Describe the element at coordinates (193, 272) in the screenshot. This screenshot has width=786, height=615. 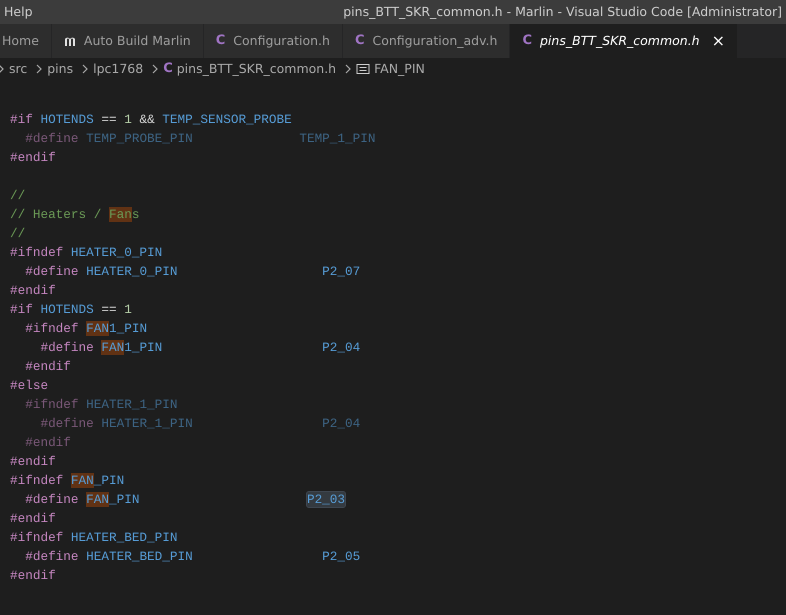
I see `code-line: #define HEATER_0_PIN P2_07` at that location.